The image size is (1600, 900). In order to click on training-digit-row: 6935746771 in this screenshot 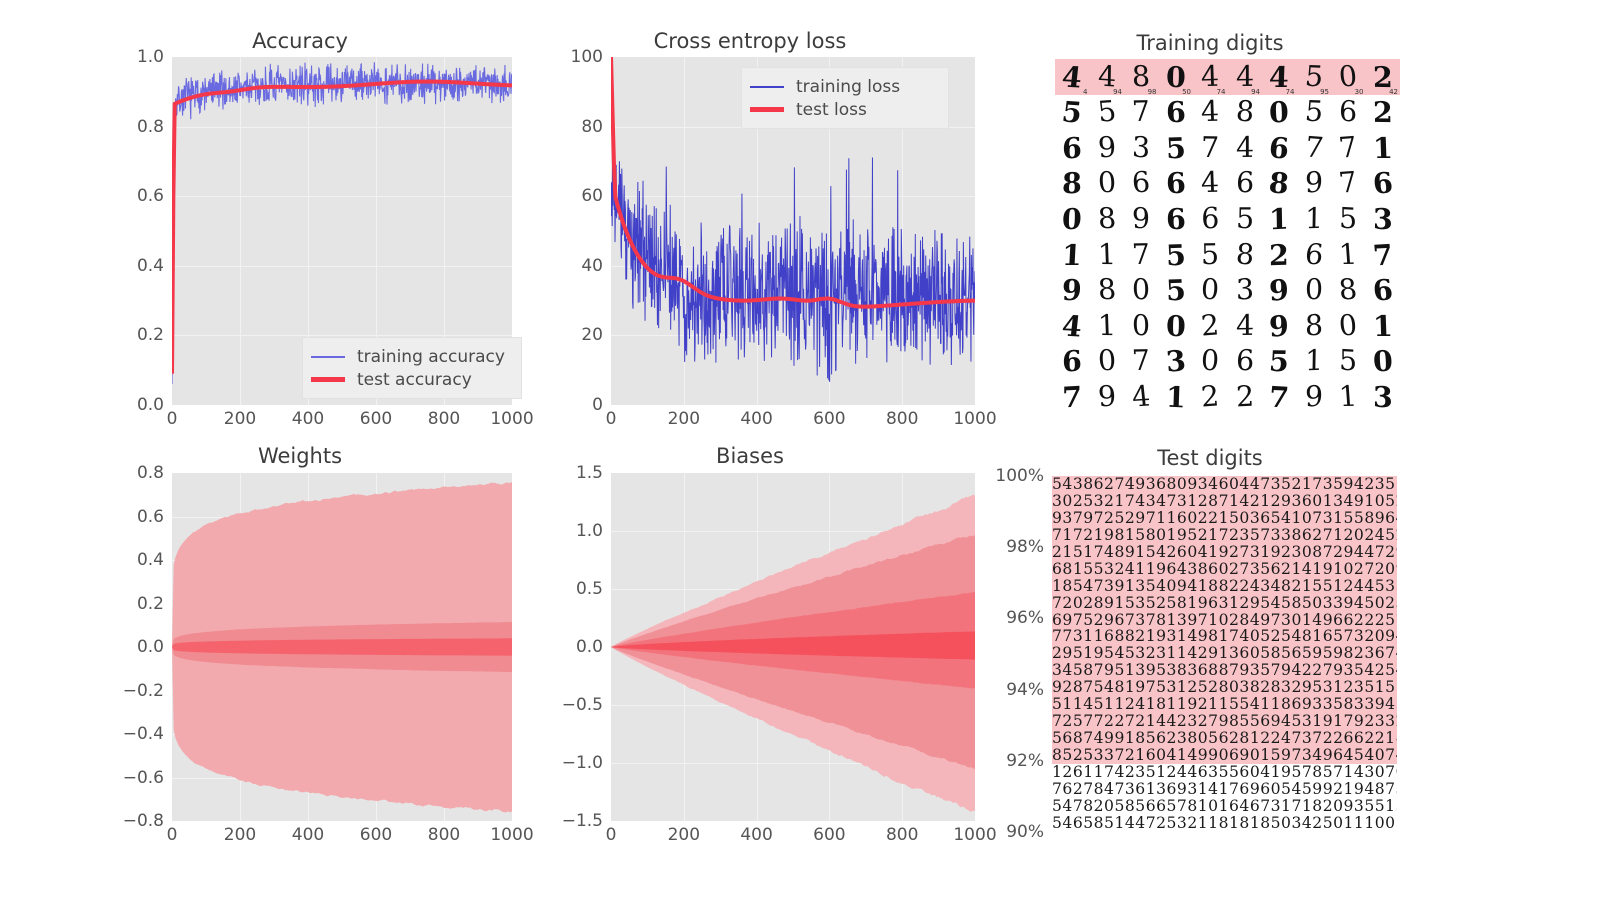, I will do `click(1227, 148)`.